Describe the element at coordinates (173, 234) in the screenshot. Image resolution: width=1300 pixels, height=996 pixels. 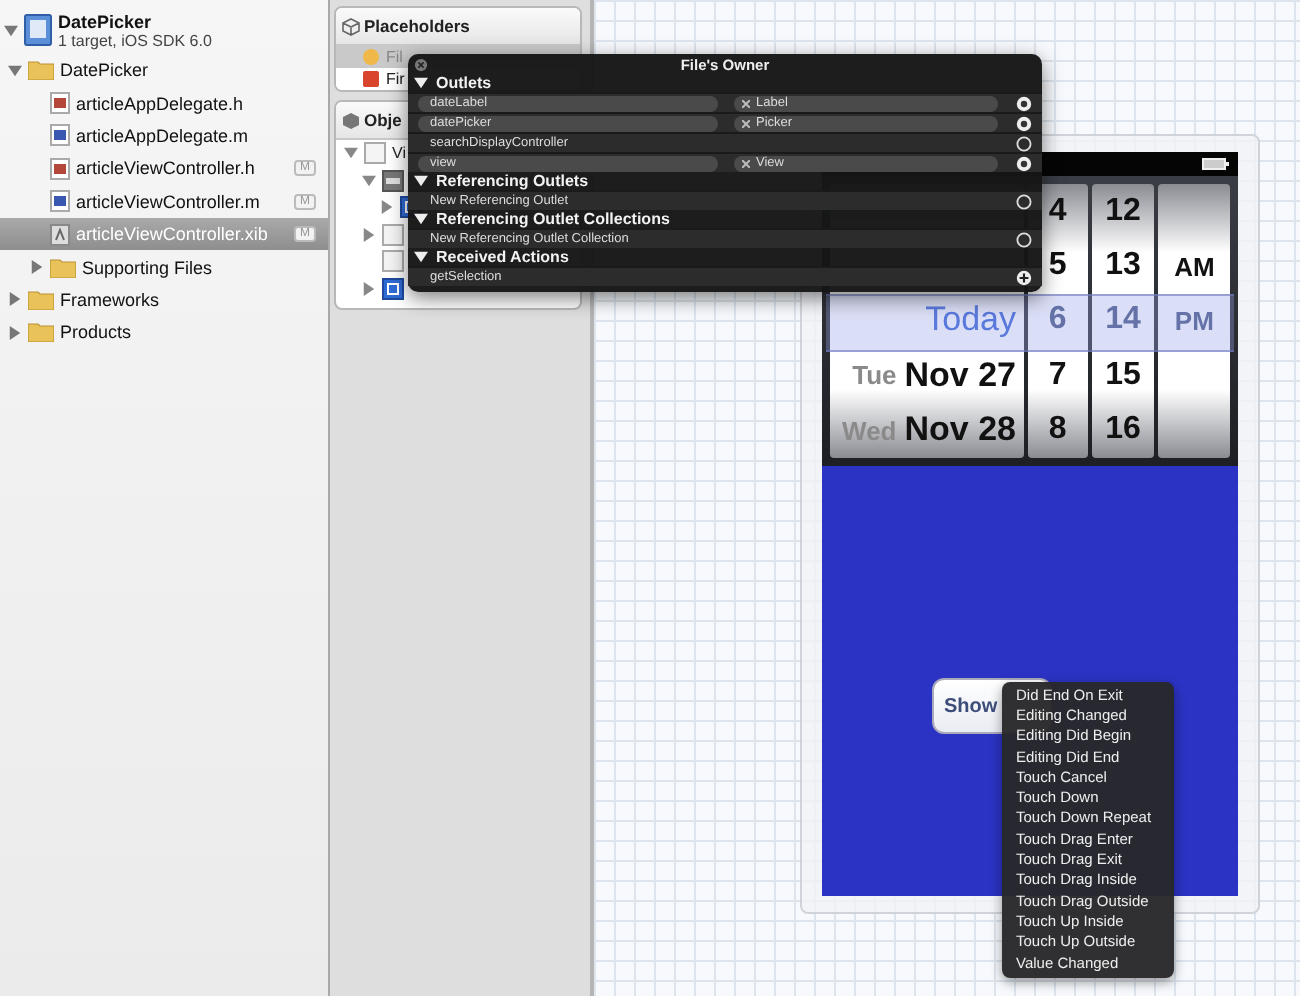
I see `file-name: articleViewController.xib` at that location.